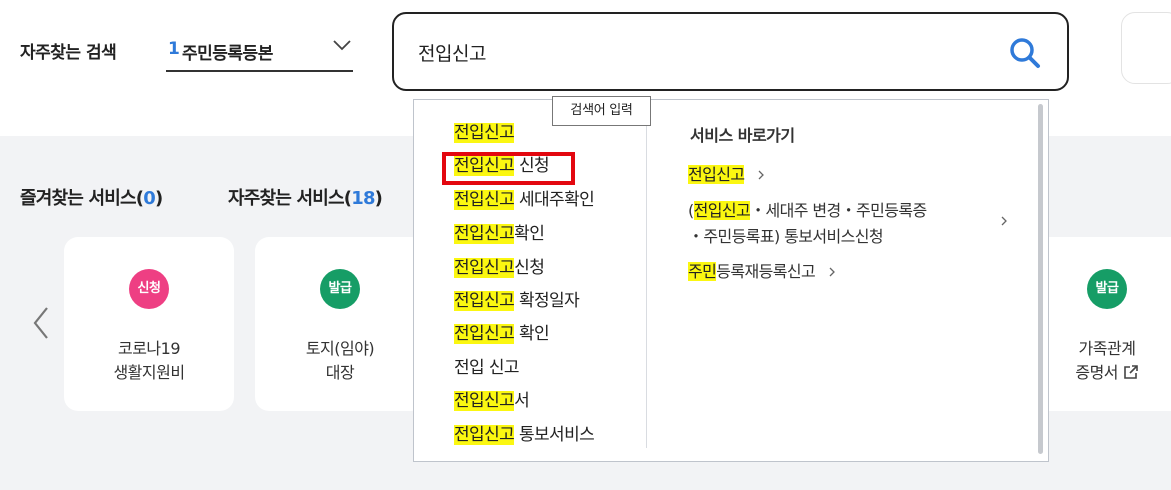 Image resolution: width=1171 pixels, height=490 pixels. Describe the element at coordinates (149, 289) in the screenshot. I see `status-badge: 신청` at that location.